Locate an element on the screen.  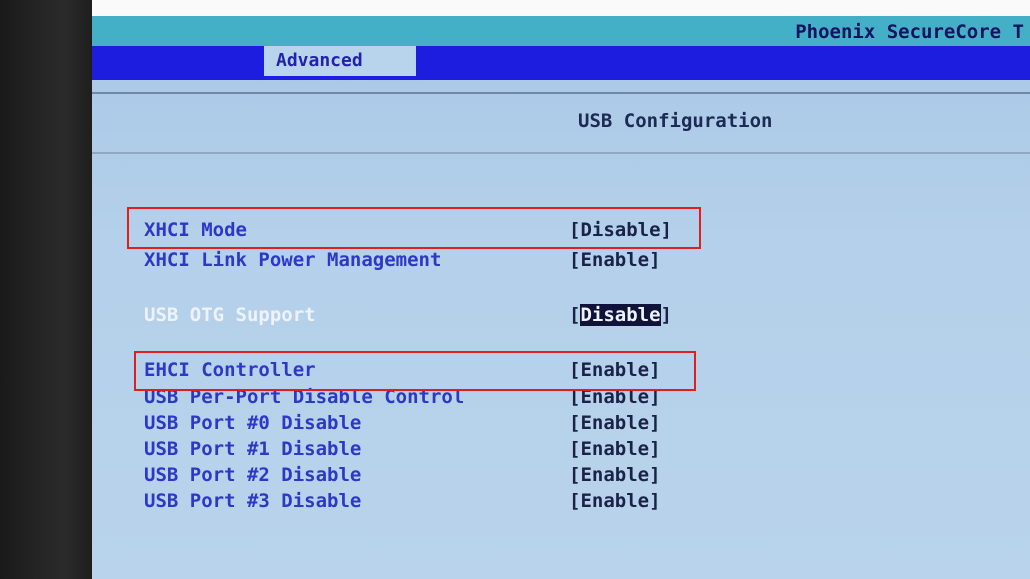
value-bracket-close: ] is located at coordinates (666, 315).